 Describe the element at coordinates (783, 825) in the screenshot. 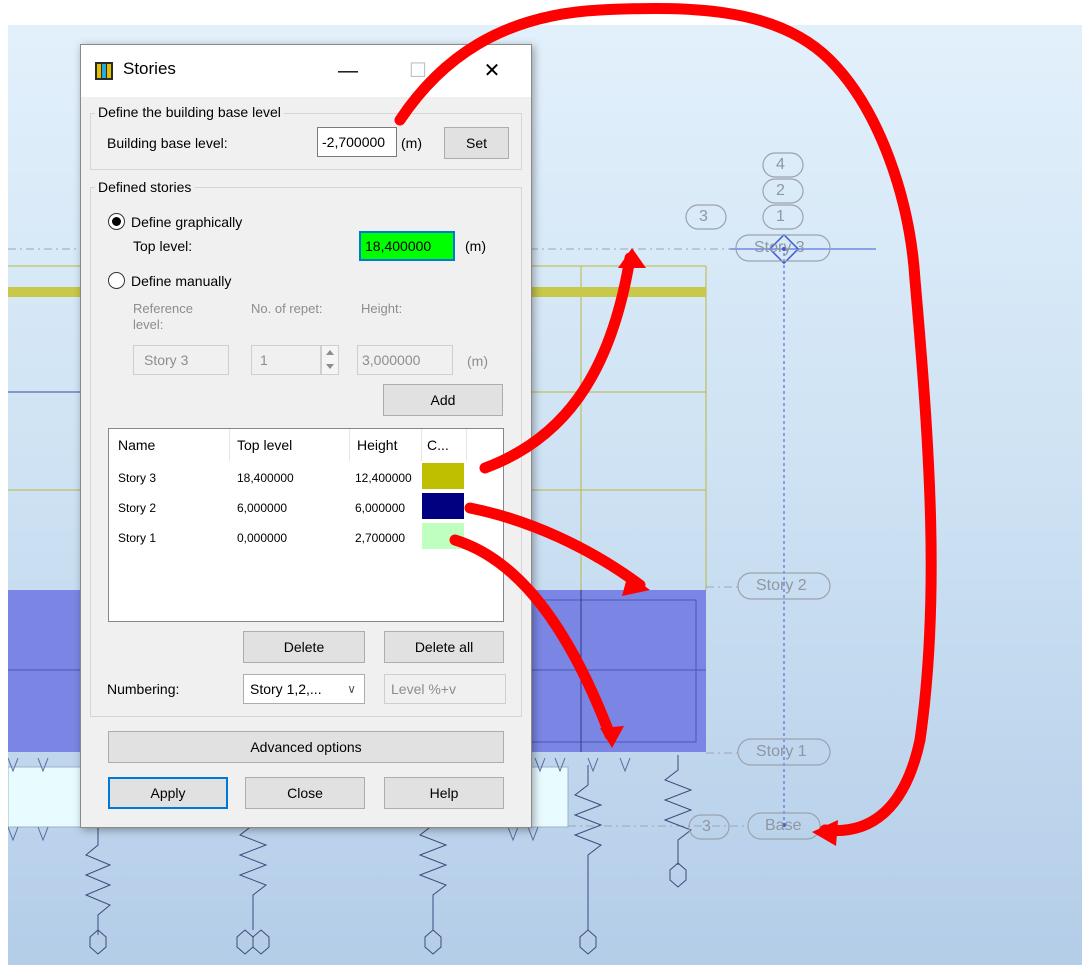

I see `base-level-label: Base` at that location.